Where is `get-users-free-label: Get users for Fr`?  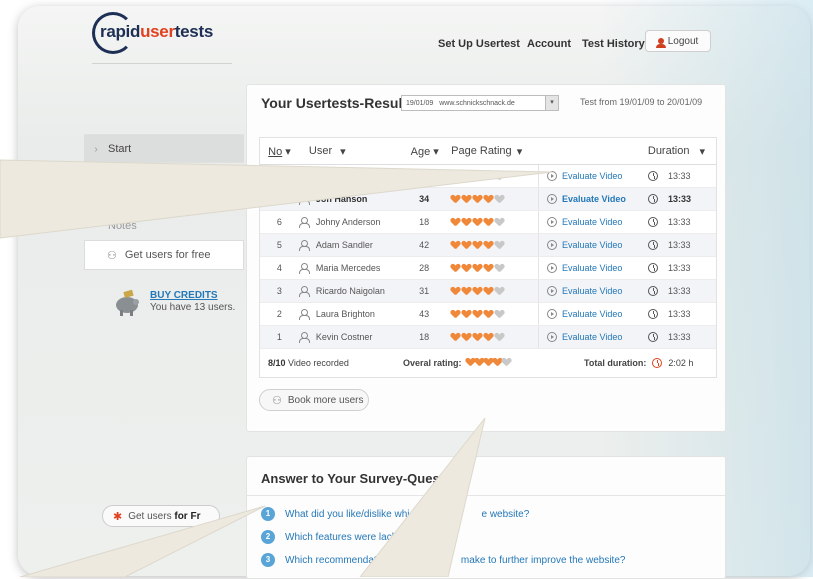
get-users-free-label: Get users for Fr is located at coordinates (164, 516).